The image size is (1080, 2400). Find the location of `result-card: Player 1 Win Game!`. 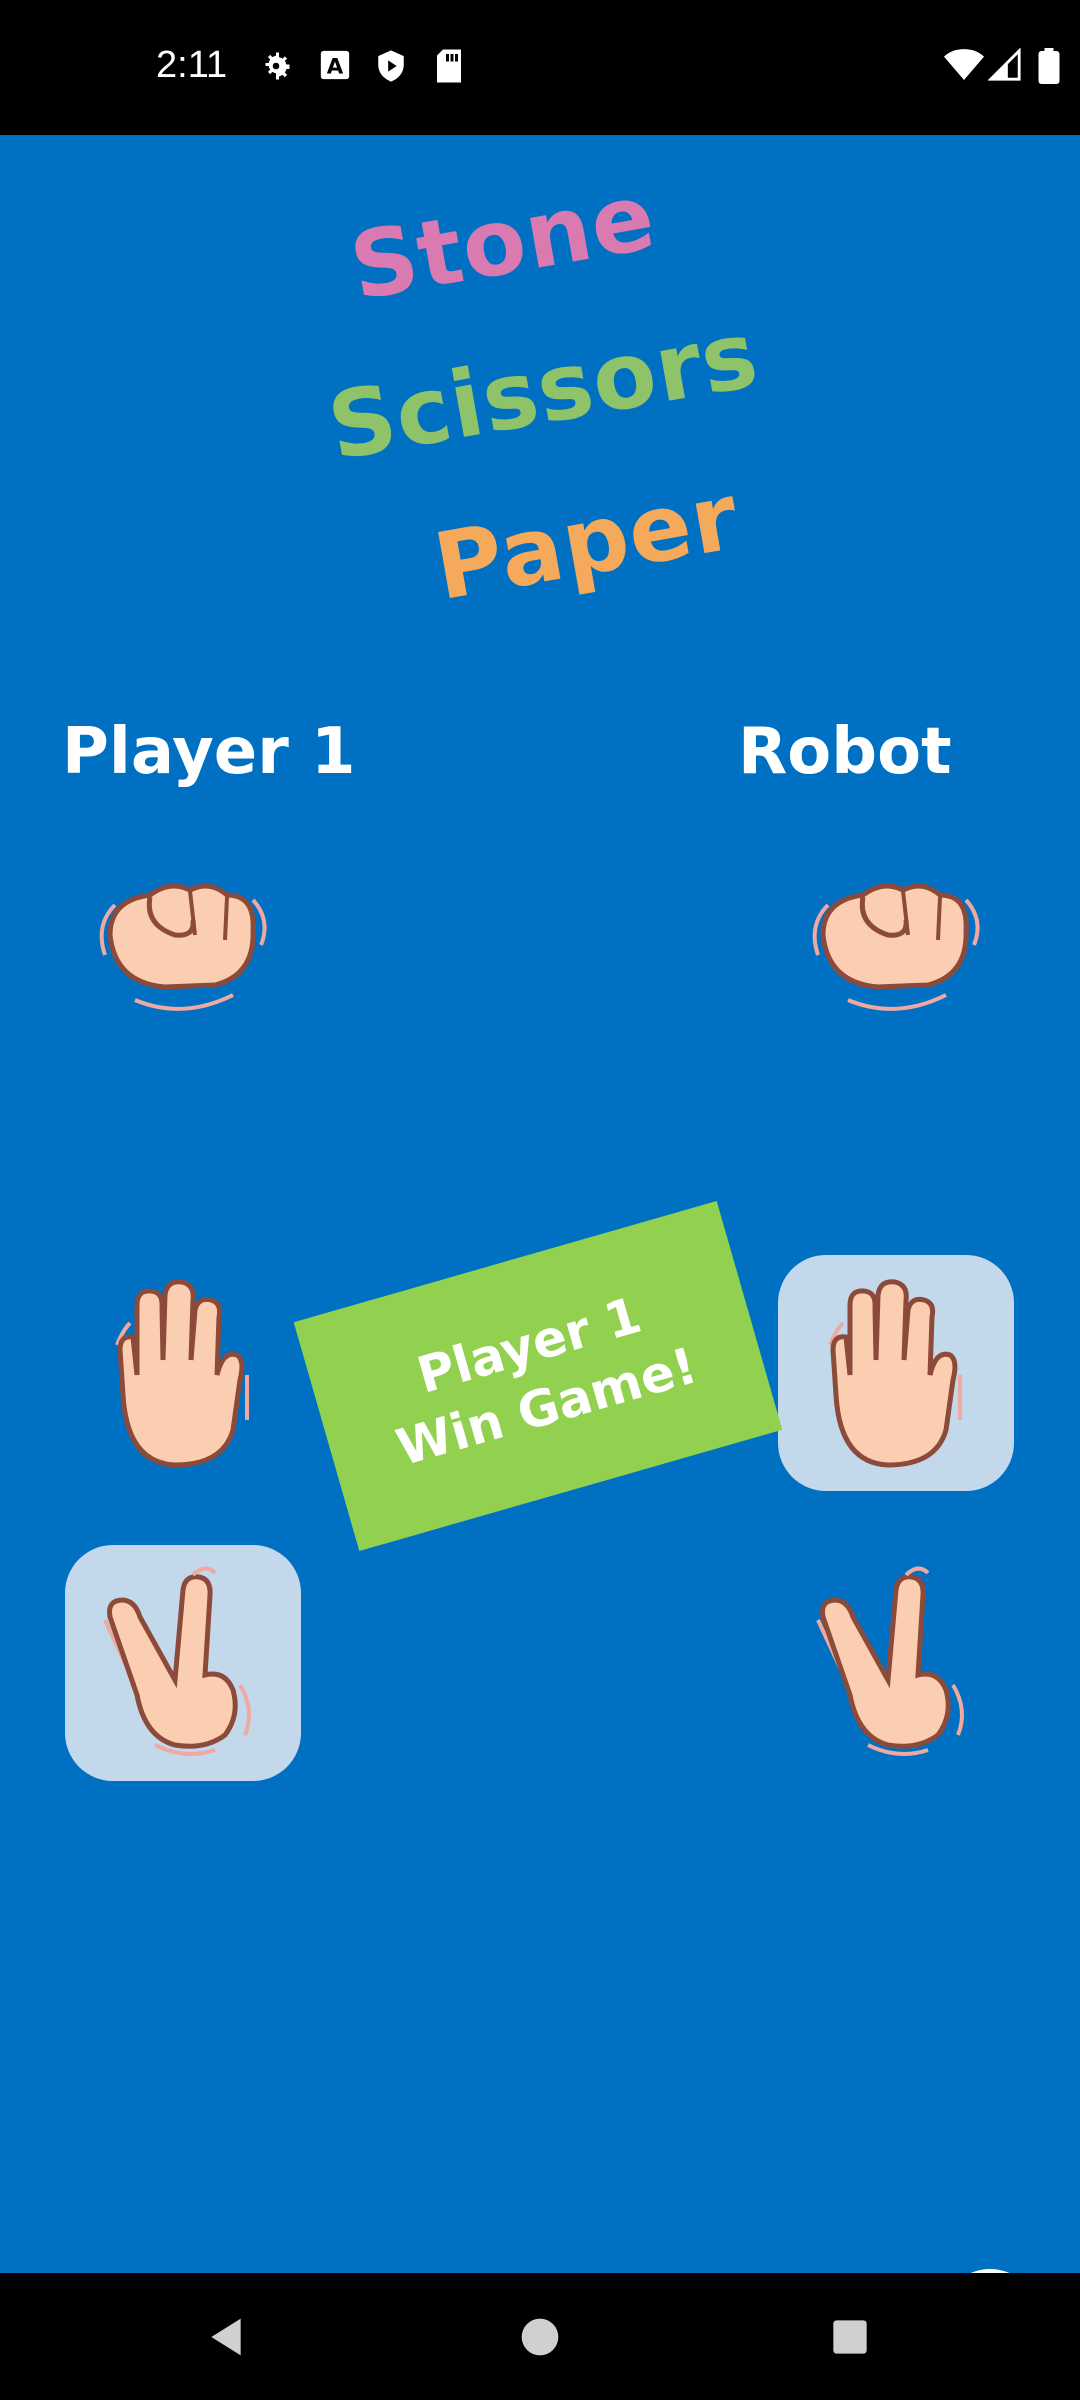

result-card: Player 1 Win Game! is located at coordinates (538, 1376).